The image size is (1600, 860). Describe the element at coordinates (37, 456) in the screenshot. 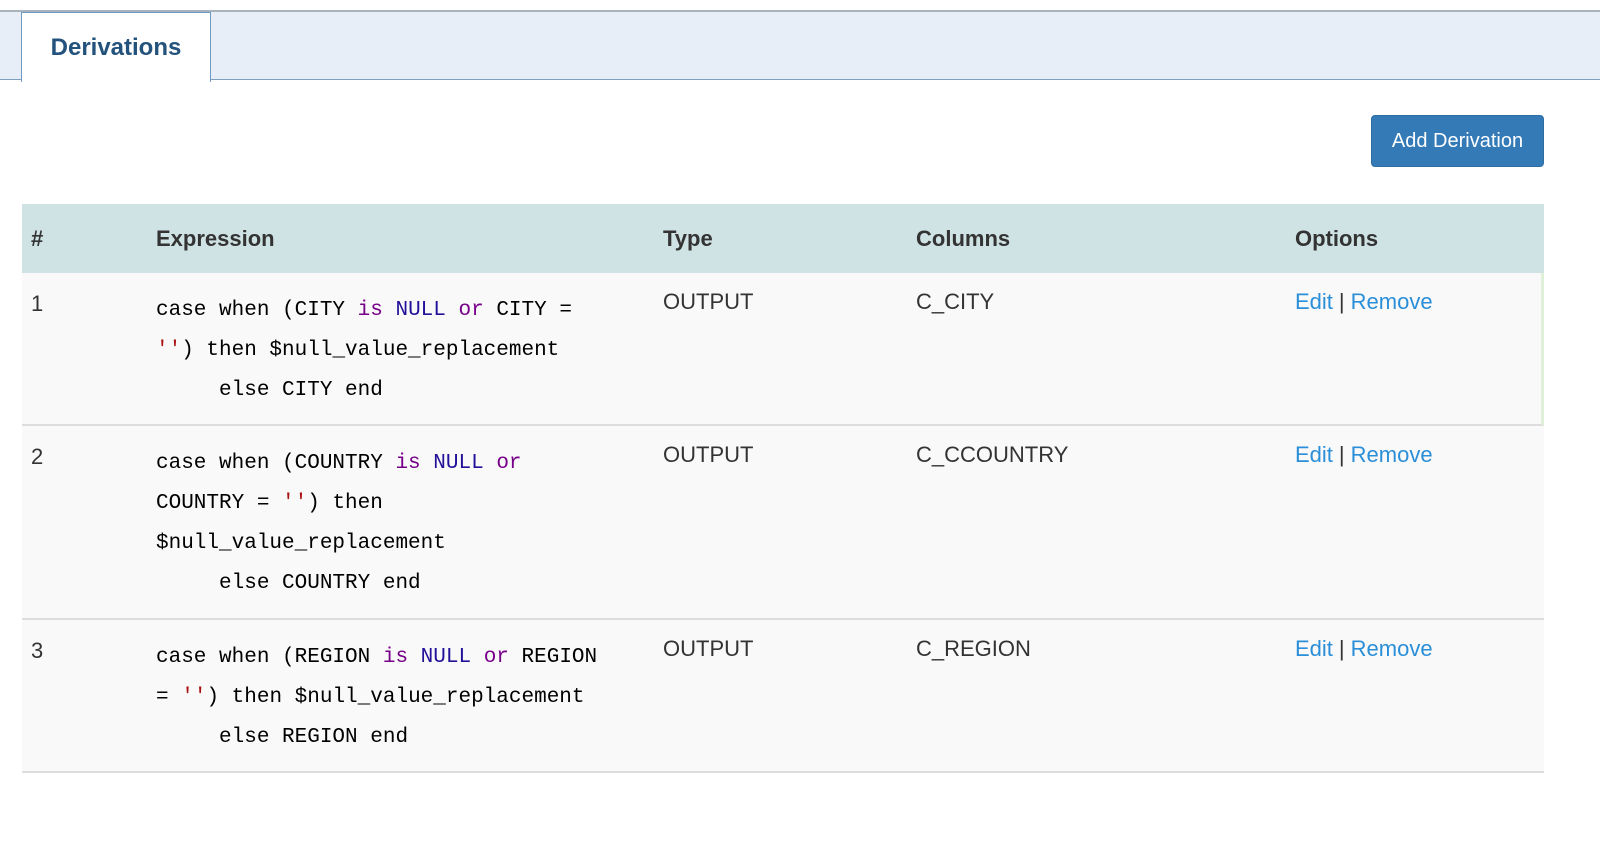

I see `row-number: 2` at that location.